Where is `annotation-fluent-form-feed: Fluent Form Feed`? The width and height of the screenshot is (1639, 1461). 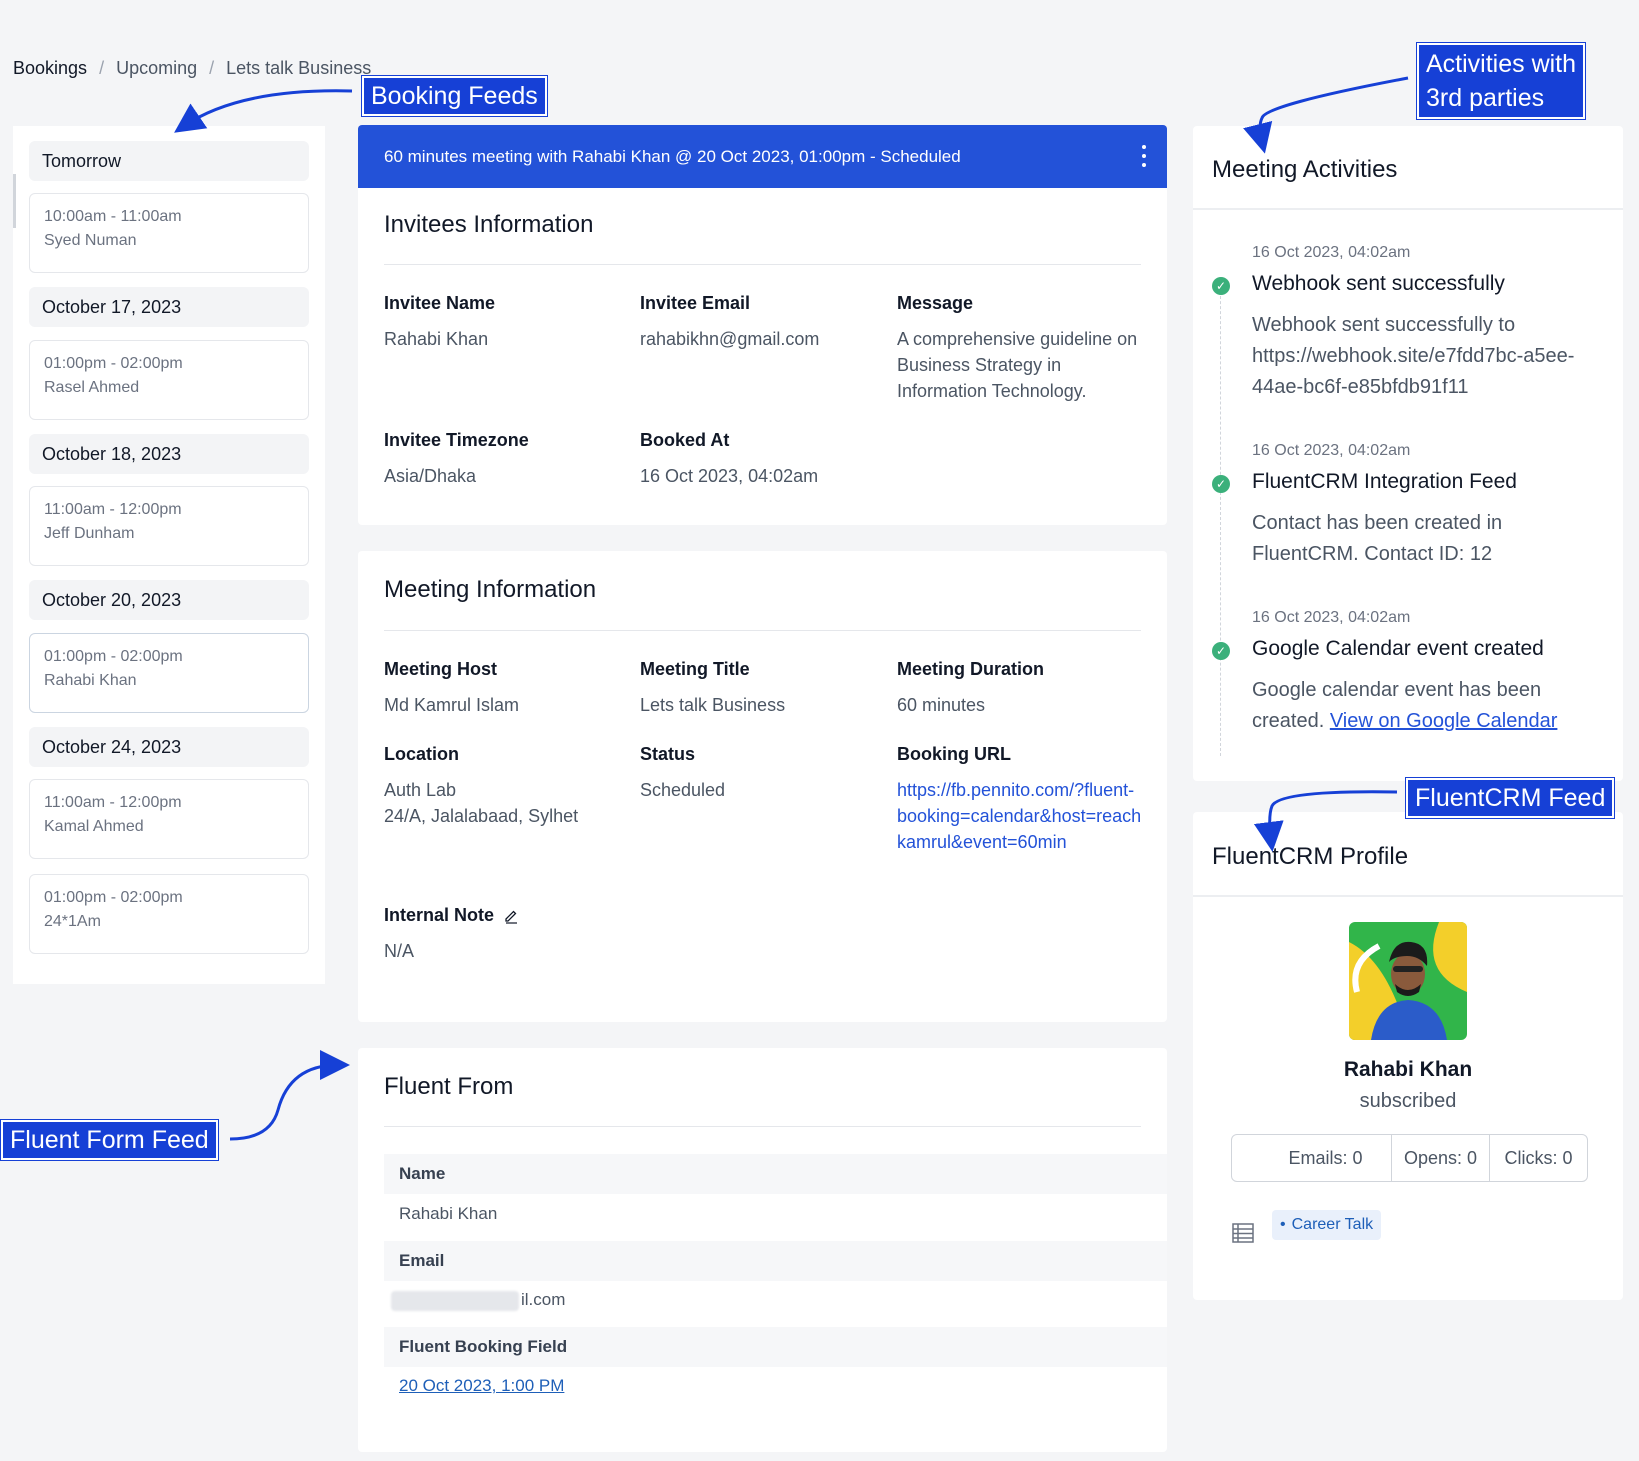
annotation-fluent-form-feed: Fluent Form Feed is located at coordinates (109, 1140).